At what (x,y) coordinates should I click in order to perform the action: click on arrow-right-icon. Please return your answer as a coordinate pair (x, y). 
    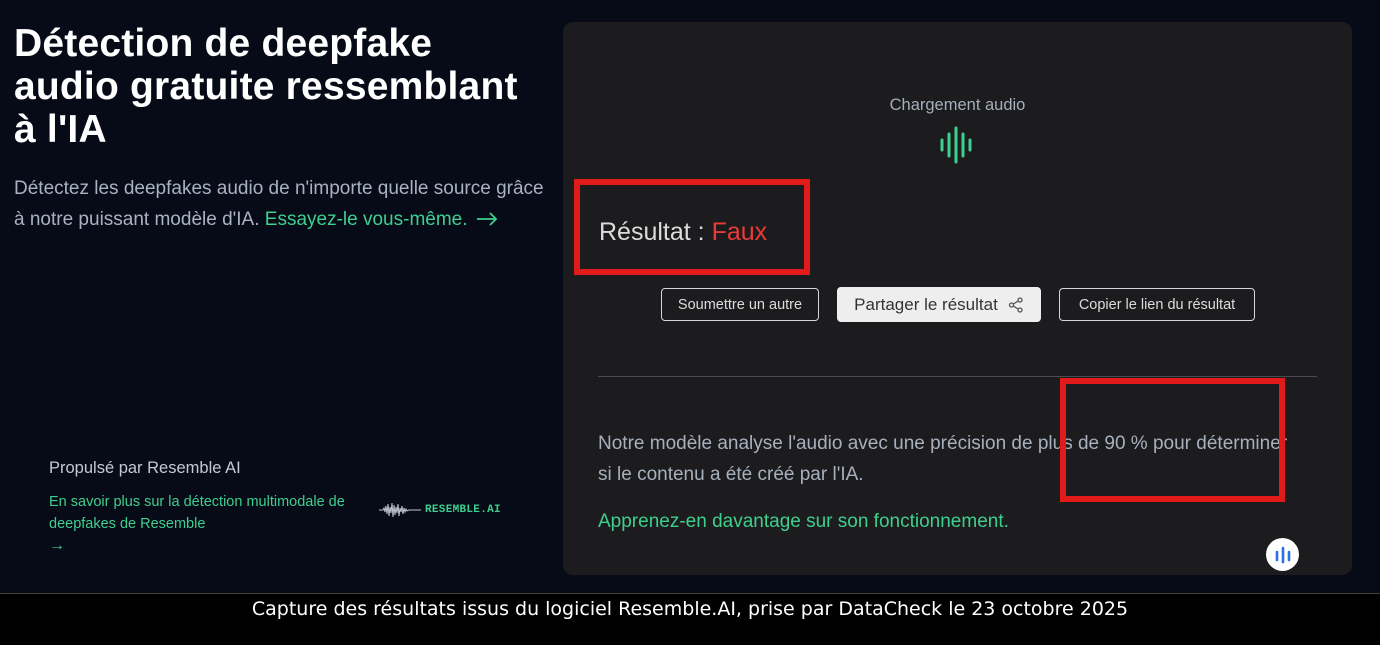
    Looking at the image, I should click on (487, 218).